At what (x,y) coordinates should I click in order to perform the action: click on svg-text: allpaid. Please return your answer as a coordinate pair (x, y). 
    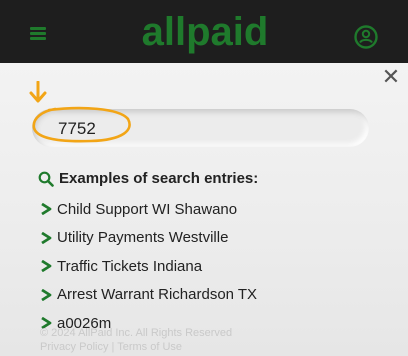
    Looking at the image, I should click on (205, 32).